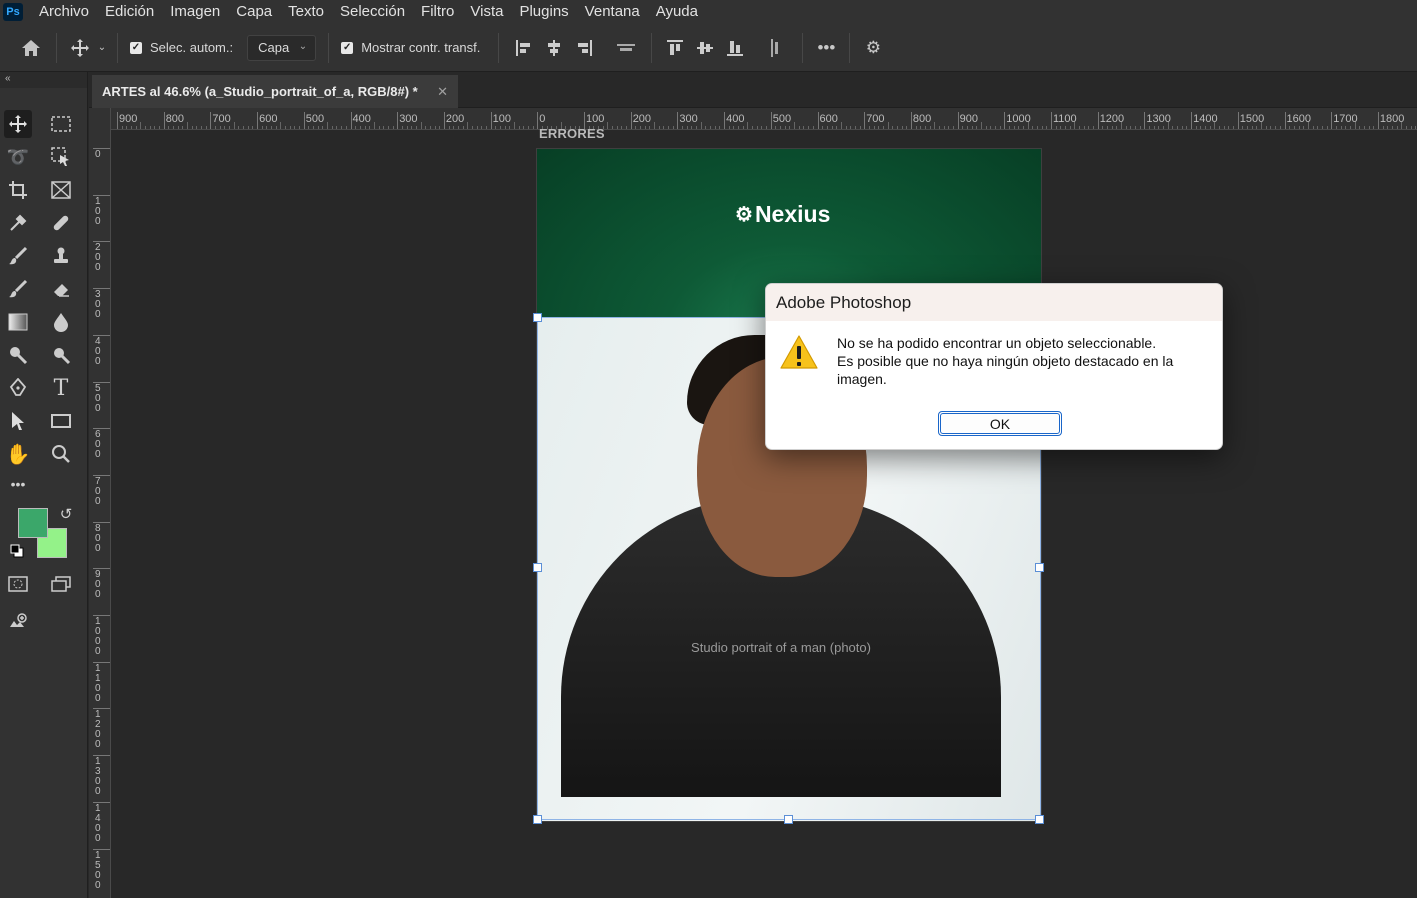 This screenshot has height=898, width=1417. I want to click on crop-tool-icon, so click(18, 190).